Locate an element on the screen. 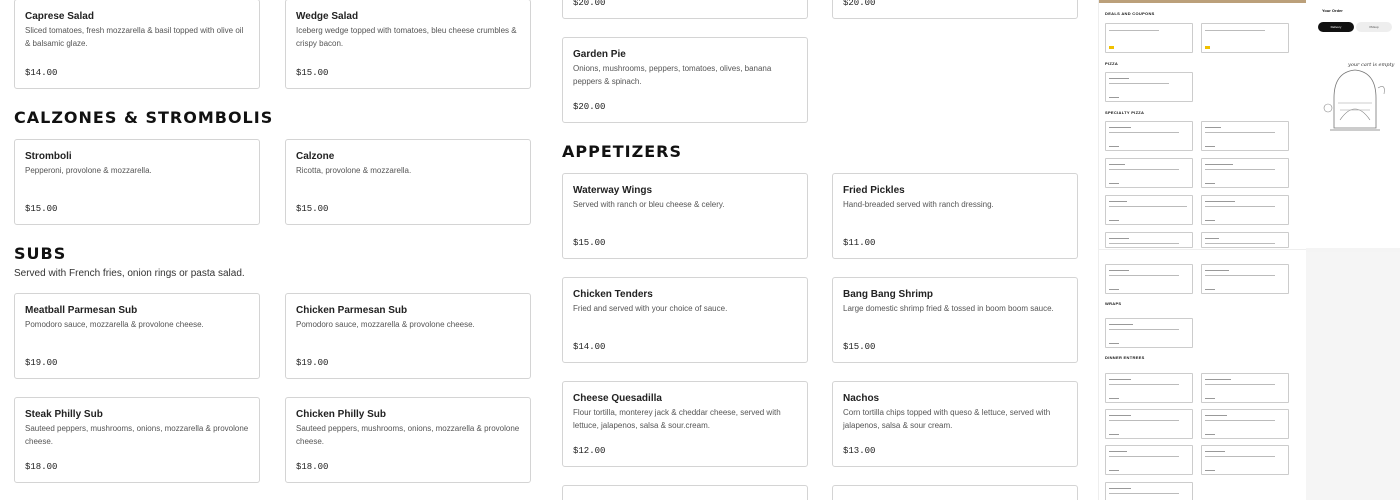 This screenshot has width=1400, height=500. preview-section-wraps: WRAPS is located at coordinates (1113, 303).